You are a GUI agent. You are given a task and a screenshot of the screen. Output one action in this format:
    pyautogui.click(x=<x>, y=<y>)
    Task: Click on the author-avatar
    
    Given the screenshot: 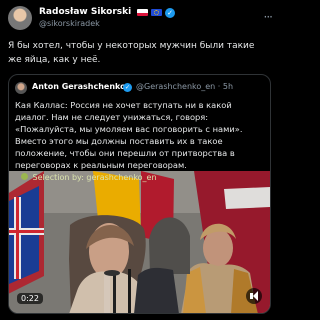 What is the action you would take?
    pyautogui.click(x=20, y=18)
    